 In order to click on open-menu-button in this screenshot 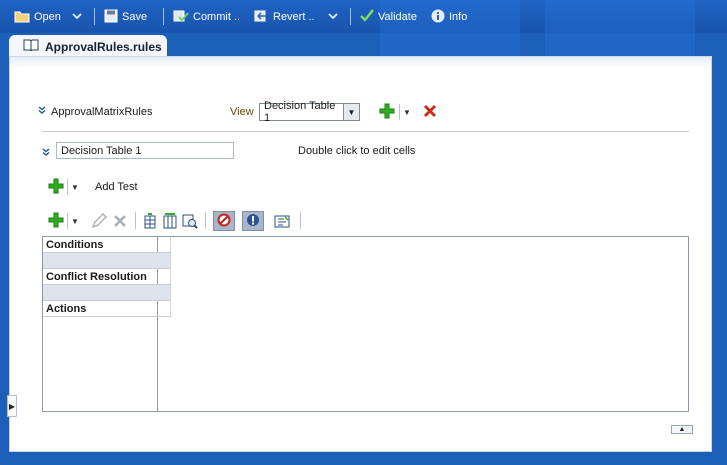, I will do `click(77, 17)`.